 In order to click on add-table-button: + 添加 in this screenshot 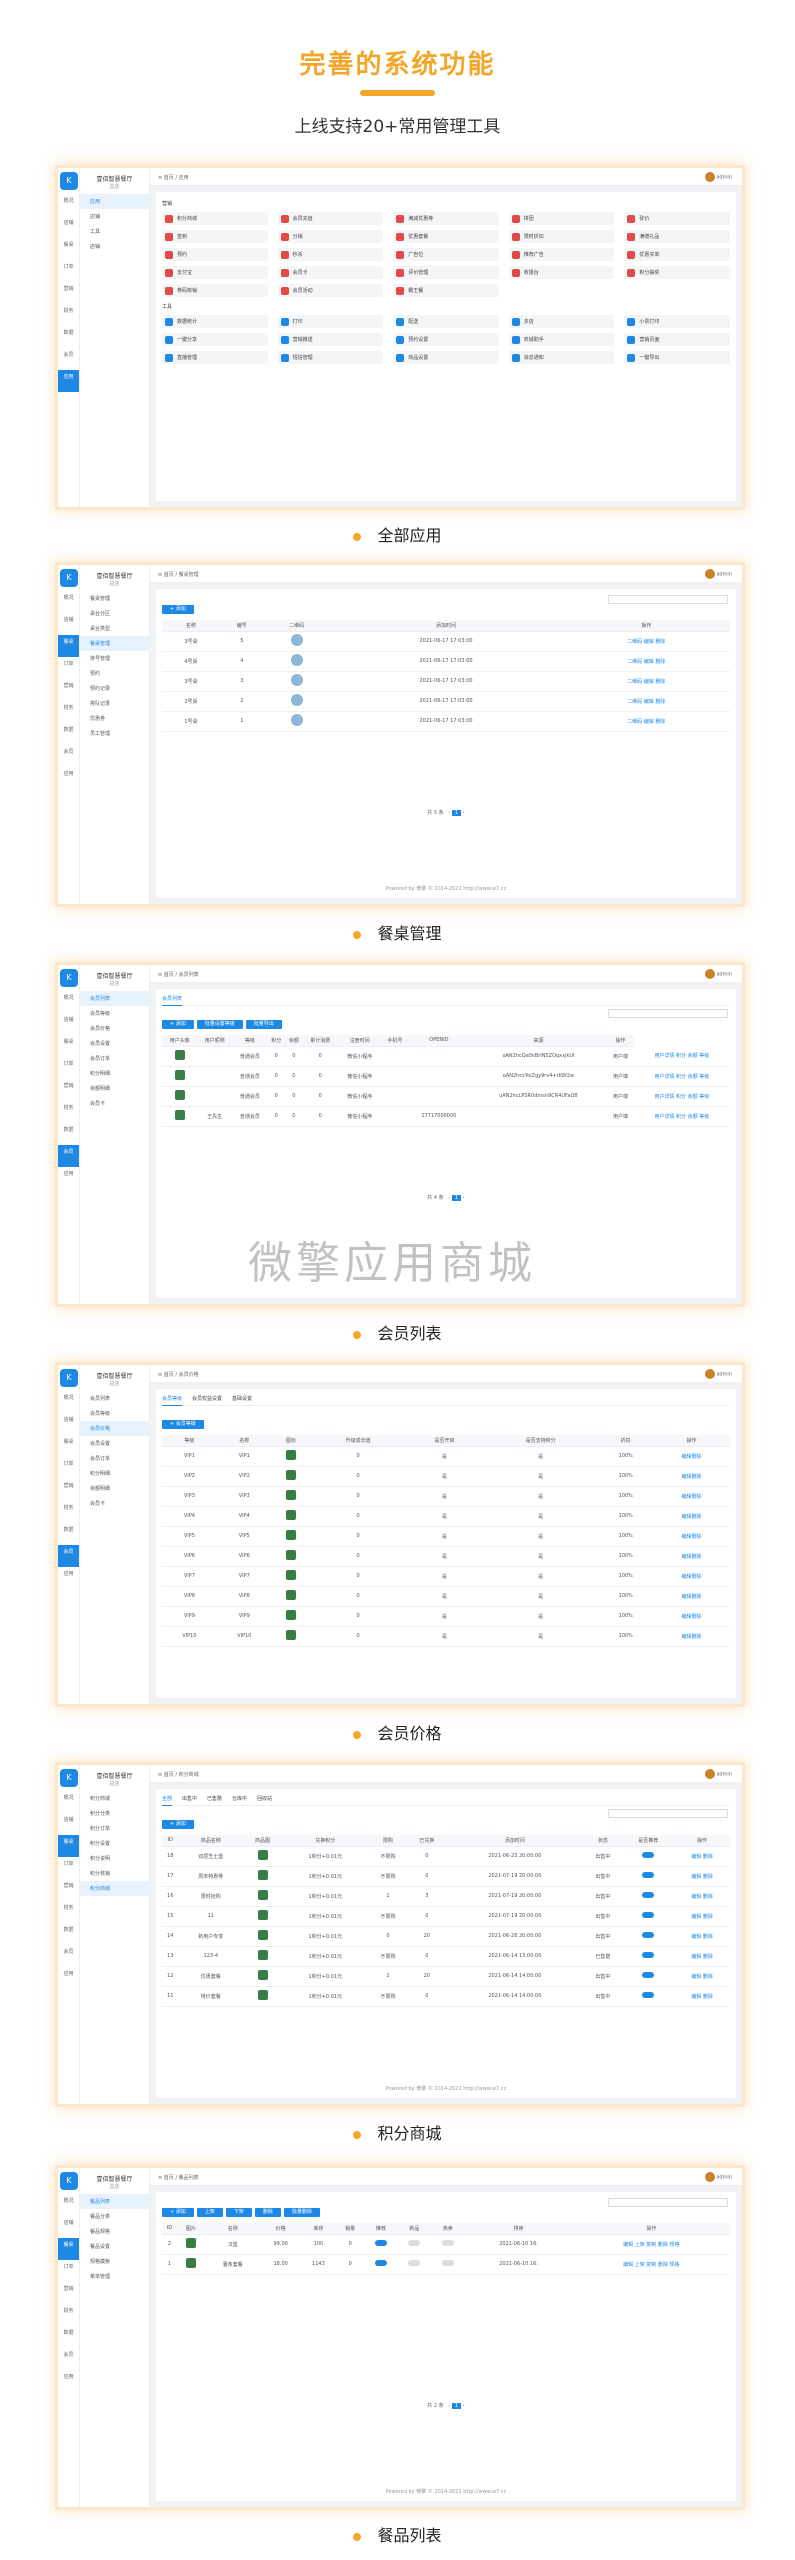, I will do `click(178, 609)`.